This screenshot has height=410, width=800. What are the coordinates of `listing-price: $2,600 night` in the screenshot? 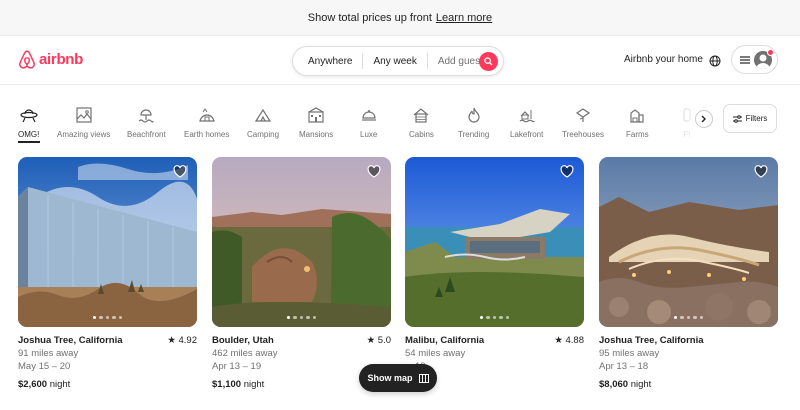 It's located at (107, 384).